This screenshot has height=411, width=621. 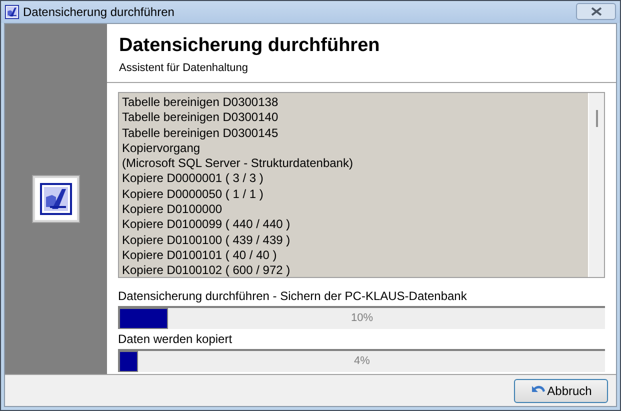 I want to click on log-line: Kopiere D0100100 ( 439 / 439 ), so click(x=207, y=240).